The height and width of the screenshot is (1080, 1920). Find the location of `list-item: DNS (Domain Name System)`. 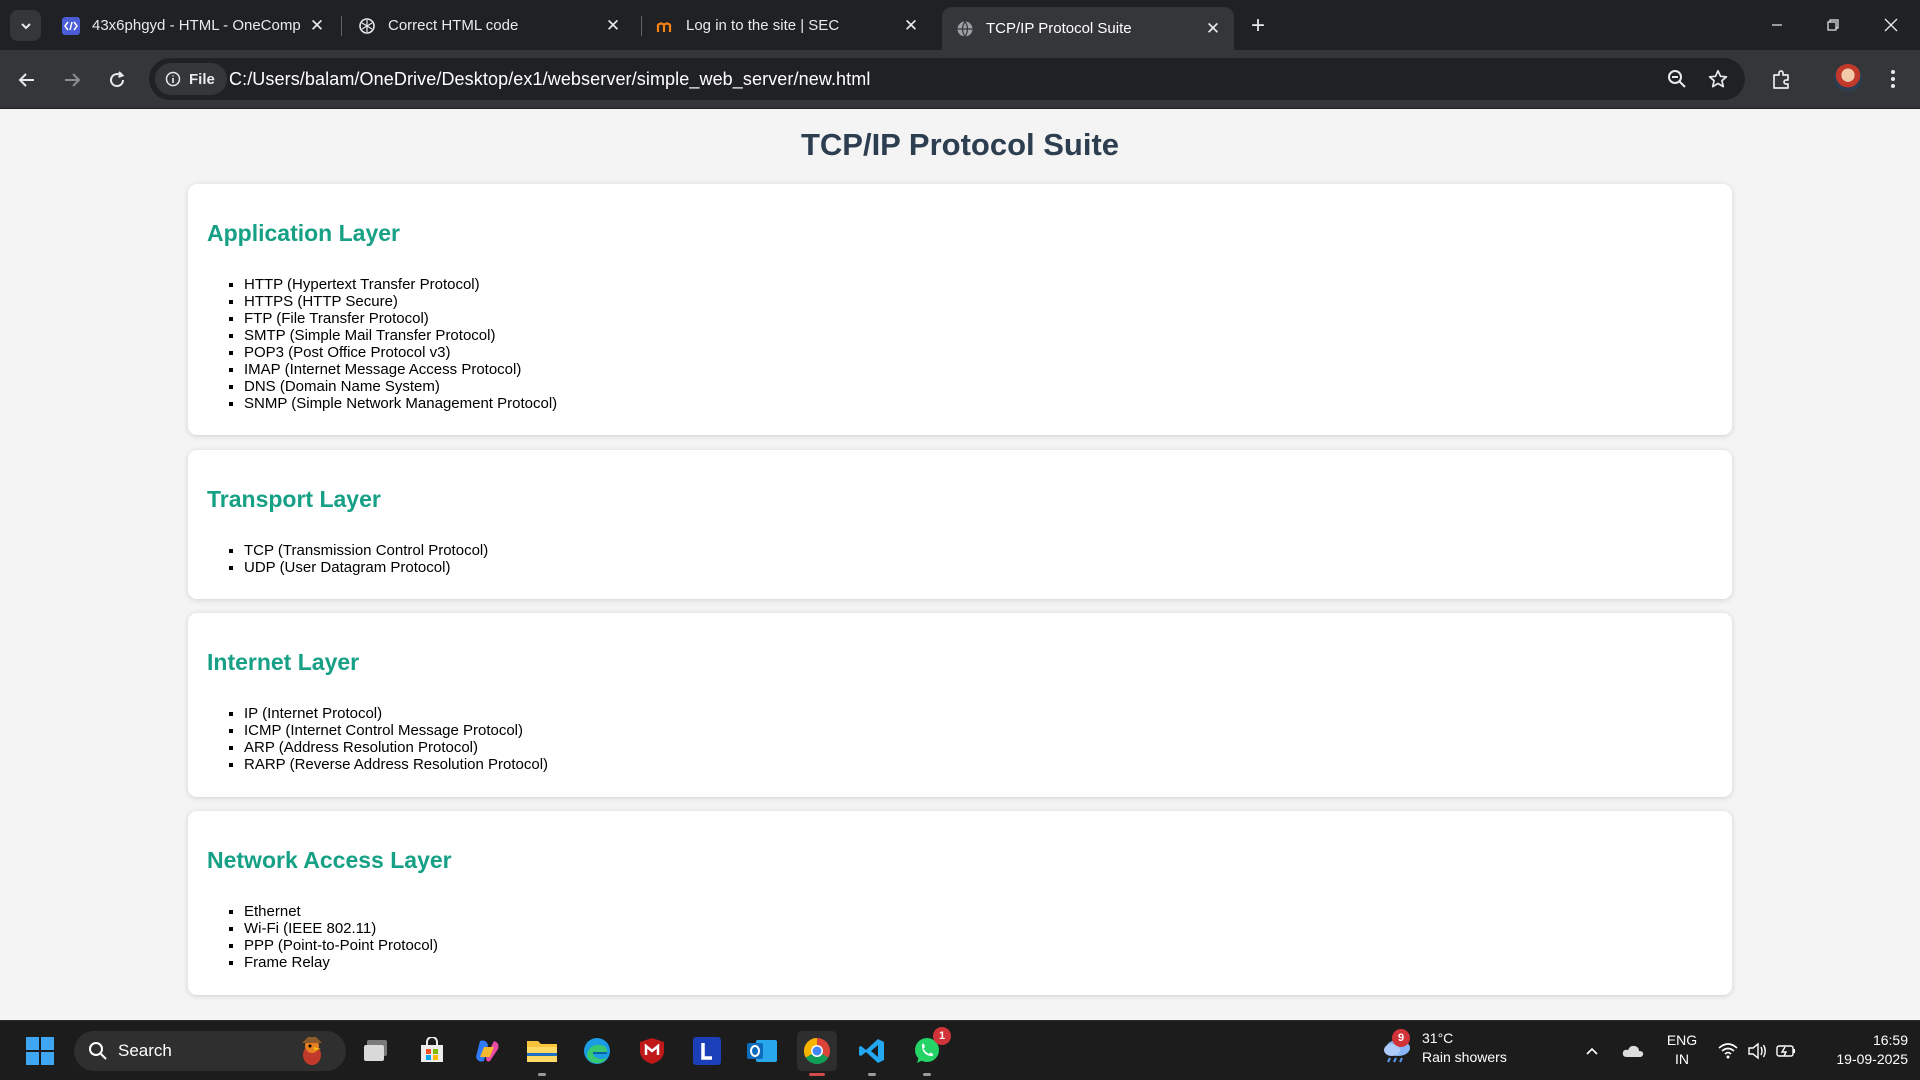

list-item: DNS (Domain Name System) is located at coordinates (400, 386).